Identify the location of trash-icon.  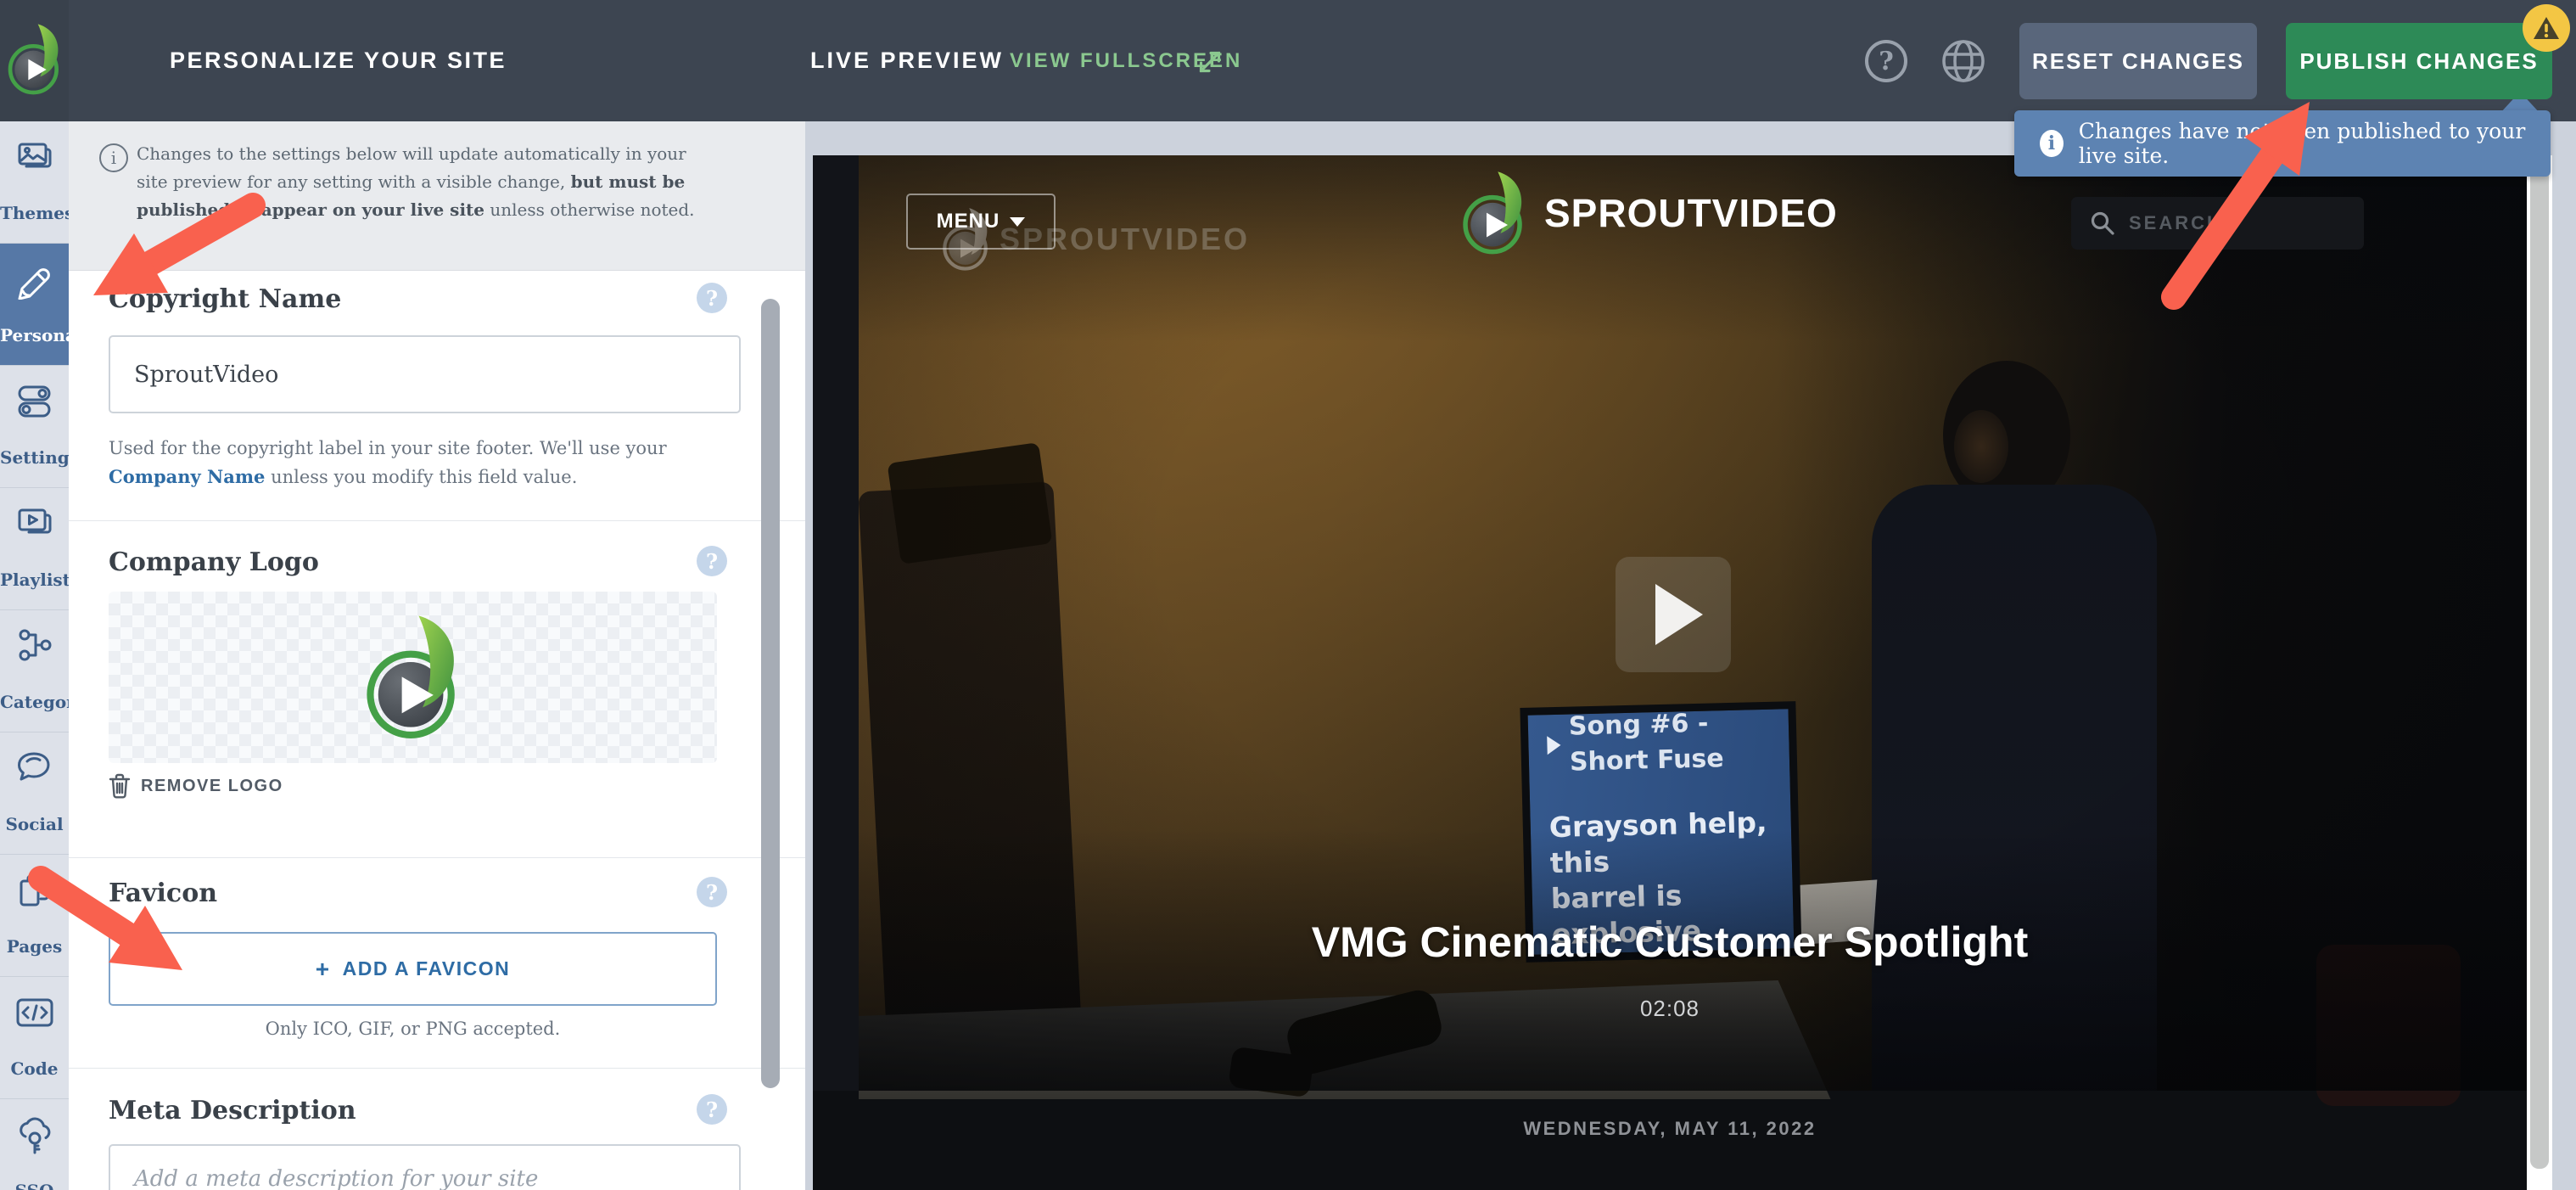
(120, 786).